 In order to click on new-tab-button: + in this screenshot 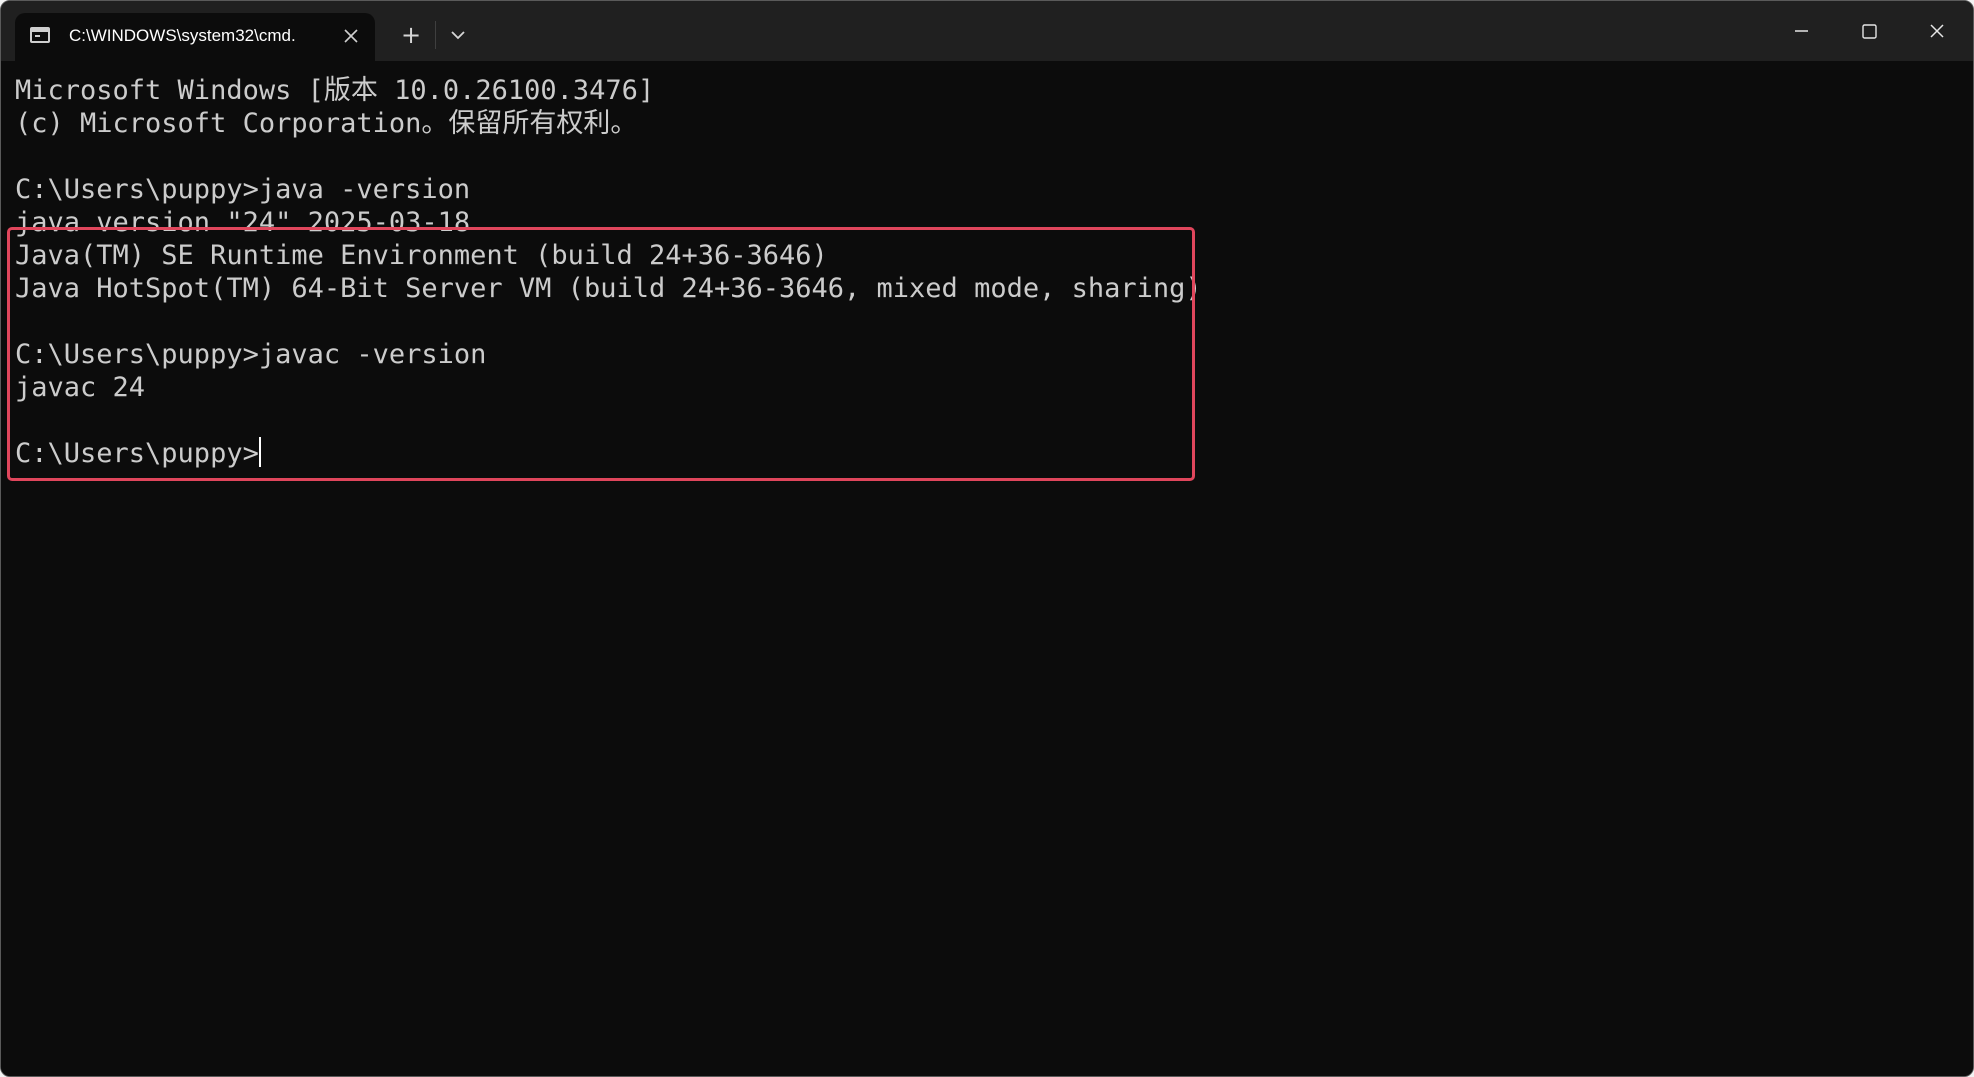, I will do `click(411, 35)`.